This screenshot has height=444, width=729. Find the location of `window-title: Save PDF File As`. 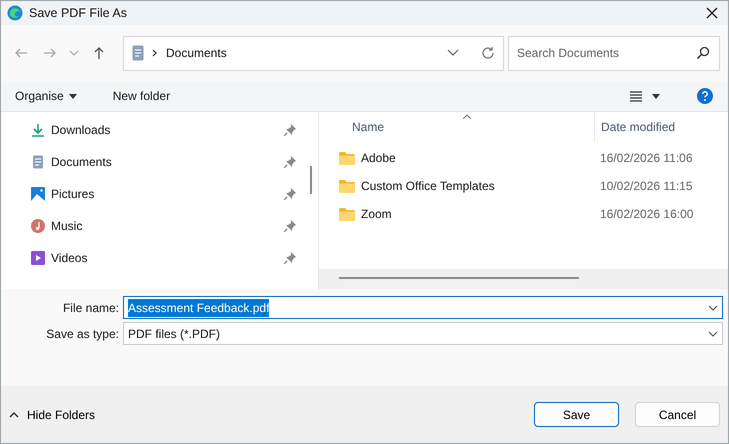

window-title: Save PDF File As is located at coordinates (78, 13).